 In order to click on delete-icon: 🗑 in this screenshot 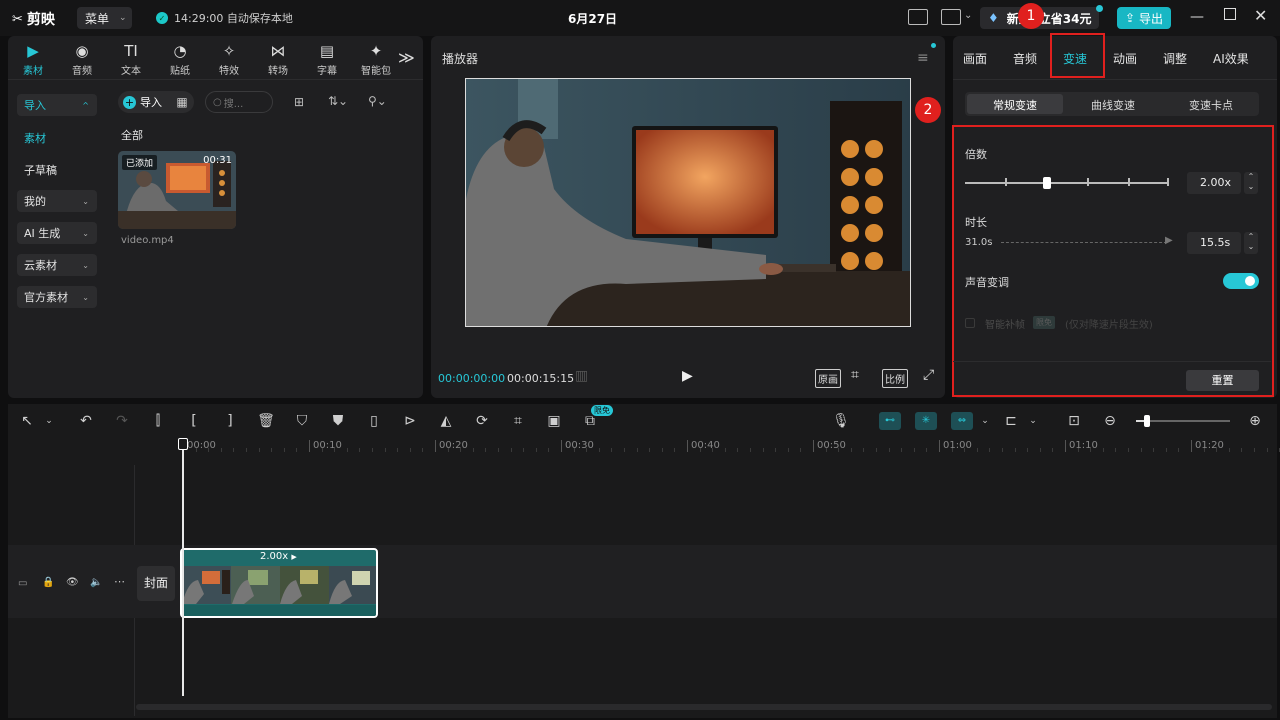, I will do `click(266, 421)`.